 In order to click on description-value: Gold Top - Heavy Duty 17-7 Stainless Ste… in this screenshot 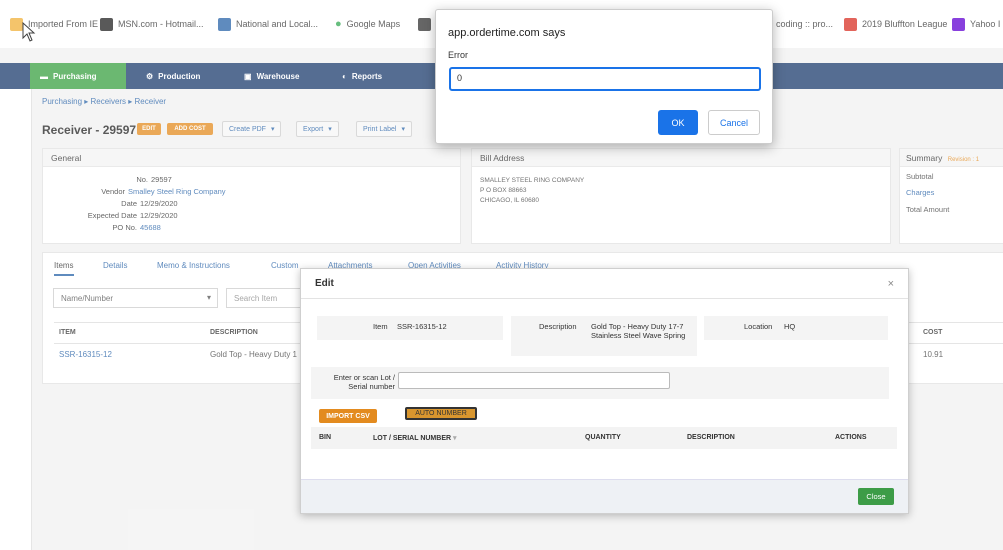, I will do `click(638, 331)`.